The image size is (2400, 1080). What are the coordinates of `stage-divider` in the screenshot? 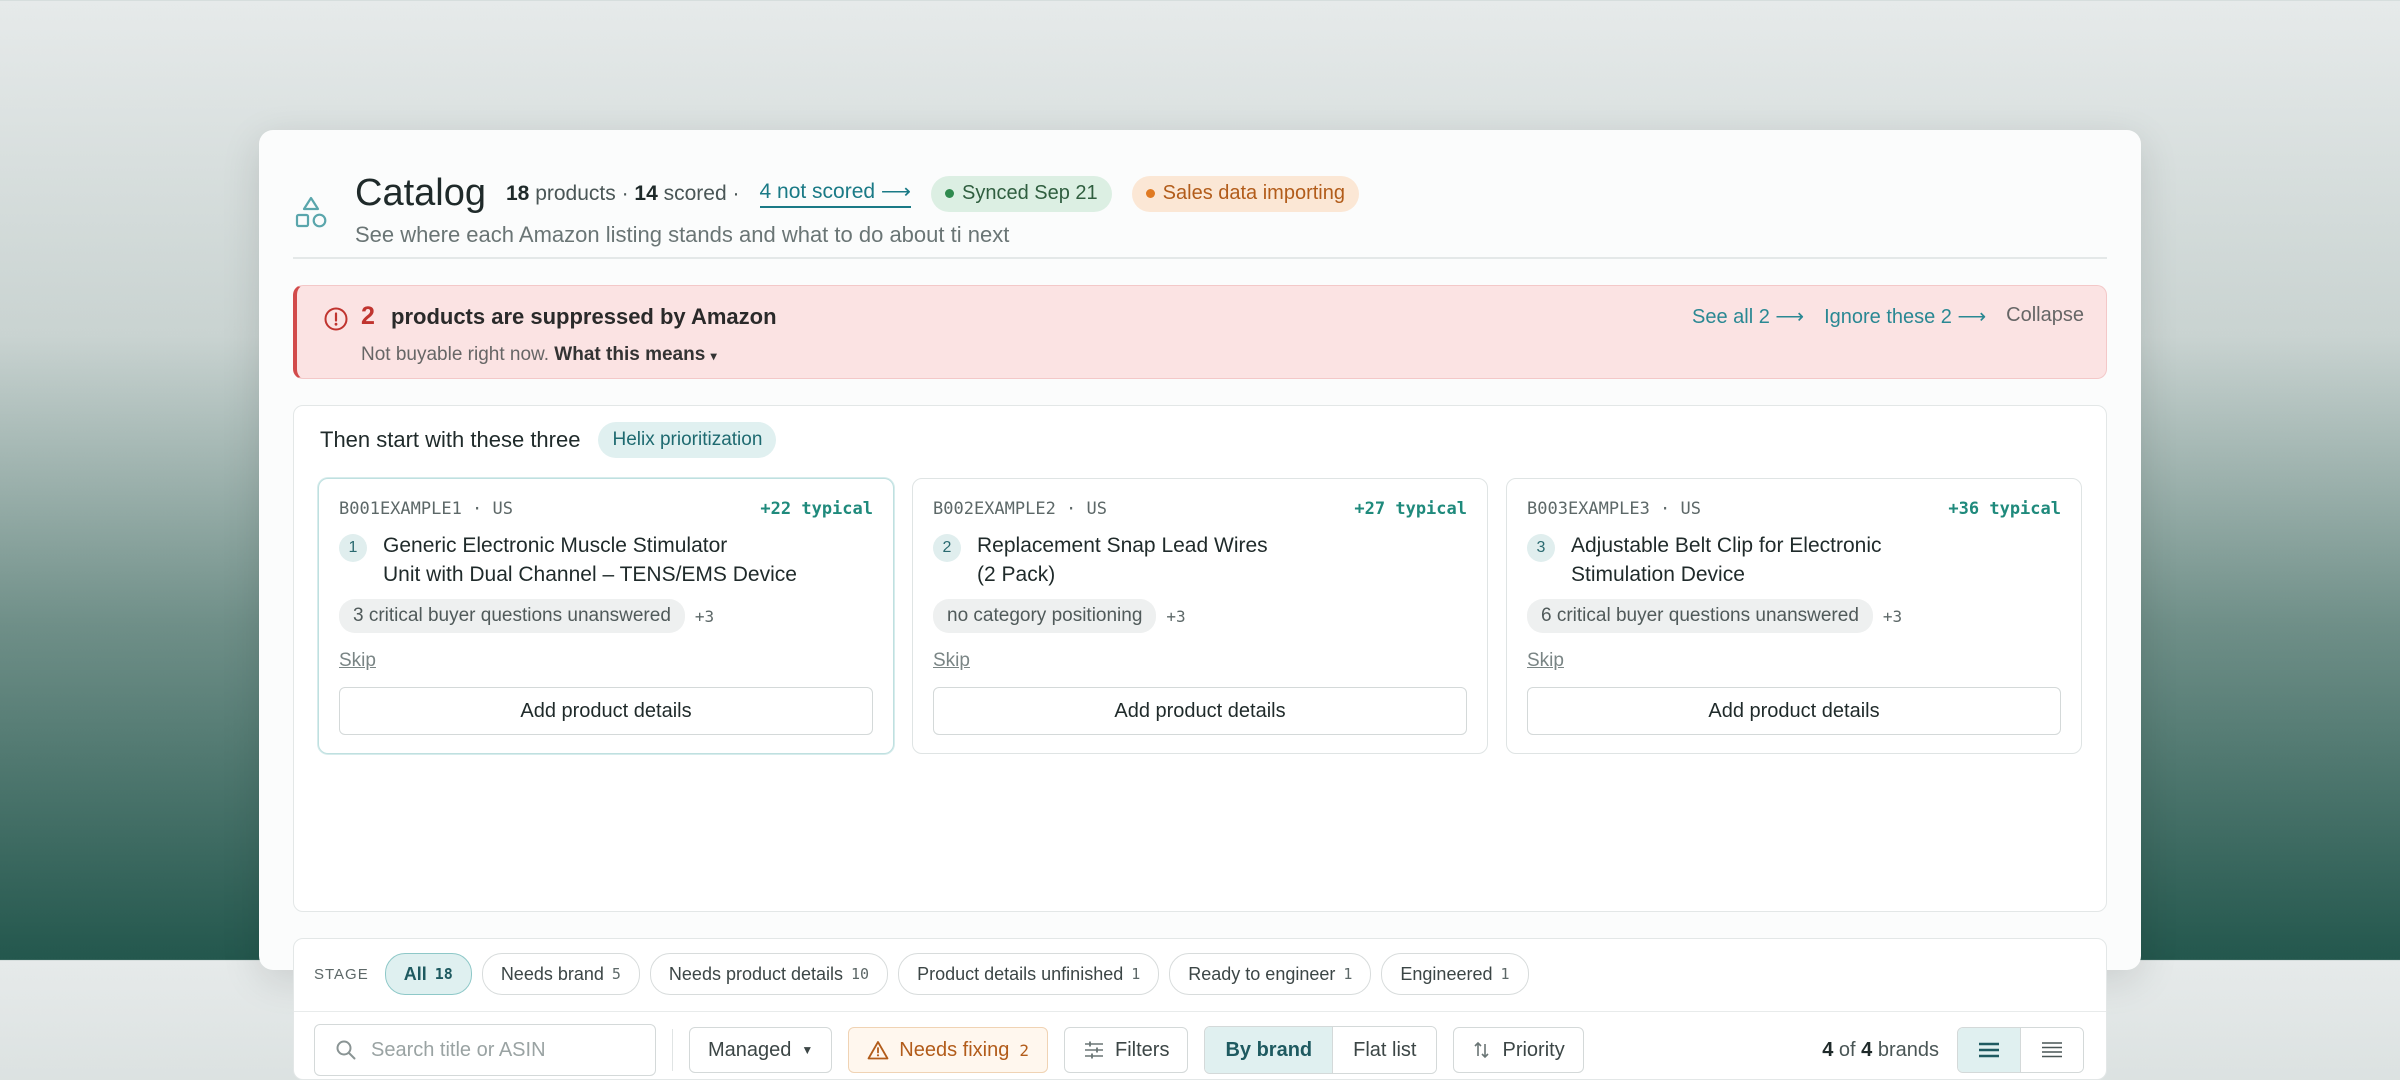 It's located at (1200, 1011).